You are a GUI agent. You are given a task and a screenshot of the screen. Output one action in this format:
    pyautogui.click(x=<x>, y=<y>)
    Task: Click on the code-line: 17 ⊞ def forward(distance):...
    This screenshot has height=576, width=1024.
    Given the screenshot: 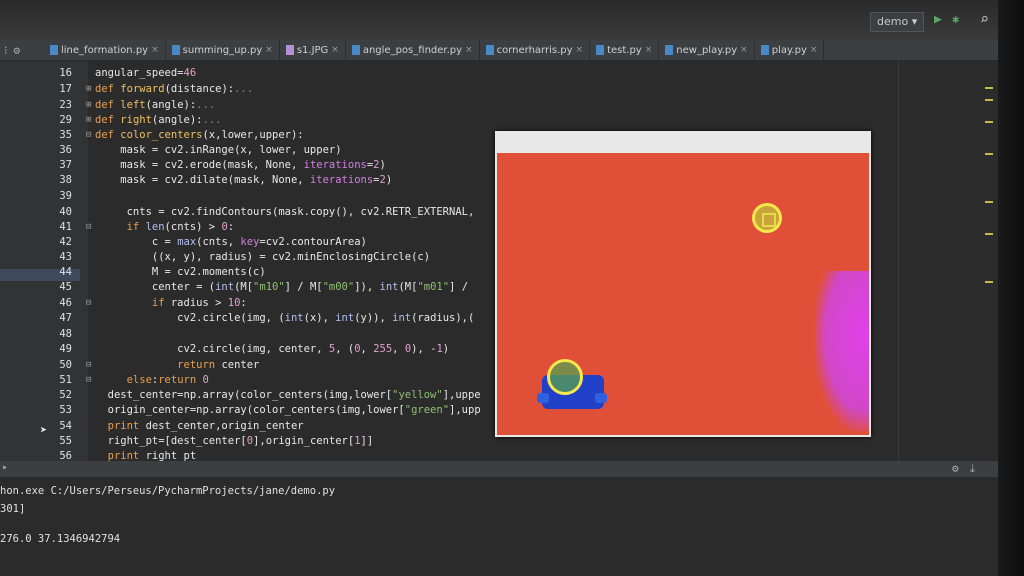 What is the action you would take?
    pyautogui.click(x=500, y=89)
    